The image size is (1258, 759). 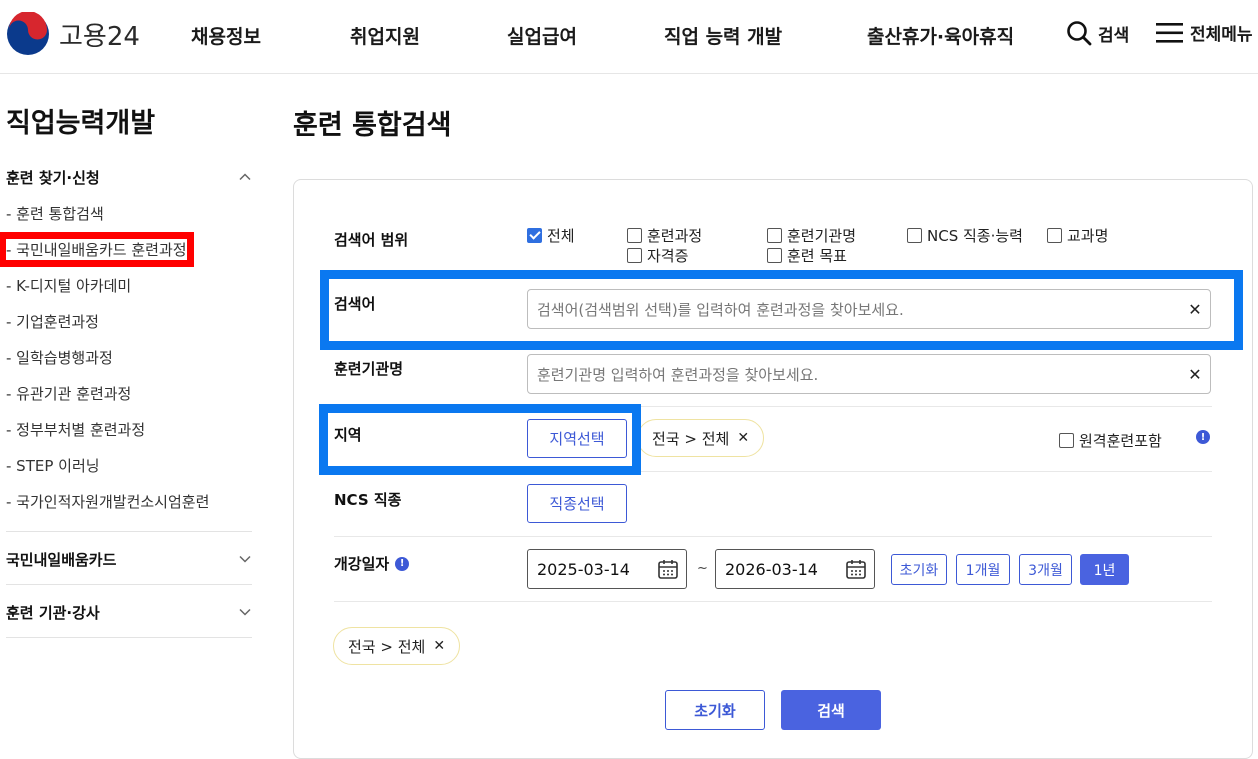 I want to click on ncs-label: NCS 직종, so click(x=368, y=500).